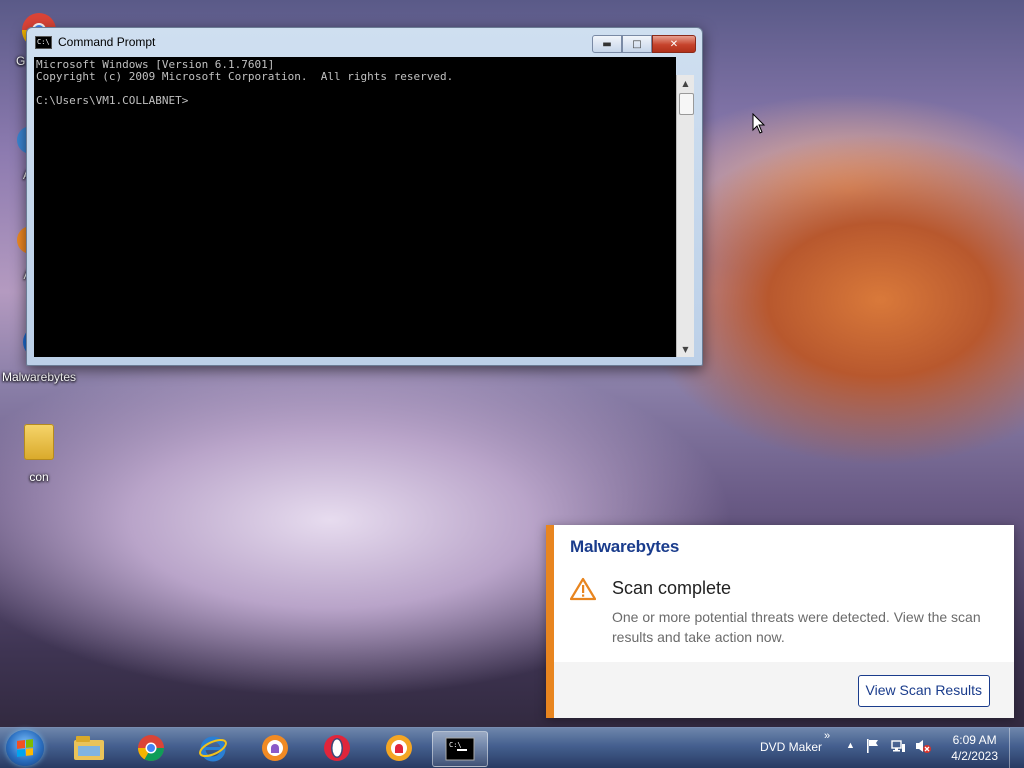  Describe the element at coordinates (923, 747) in the screenshot. I see `volume-muted-icon` at that location.